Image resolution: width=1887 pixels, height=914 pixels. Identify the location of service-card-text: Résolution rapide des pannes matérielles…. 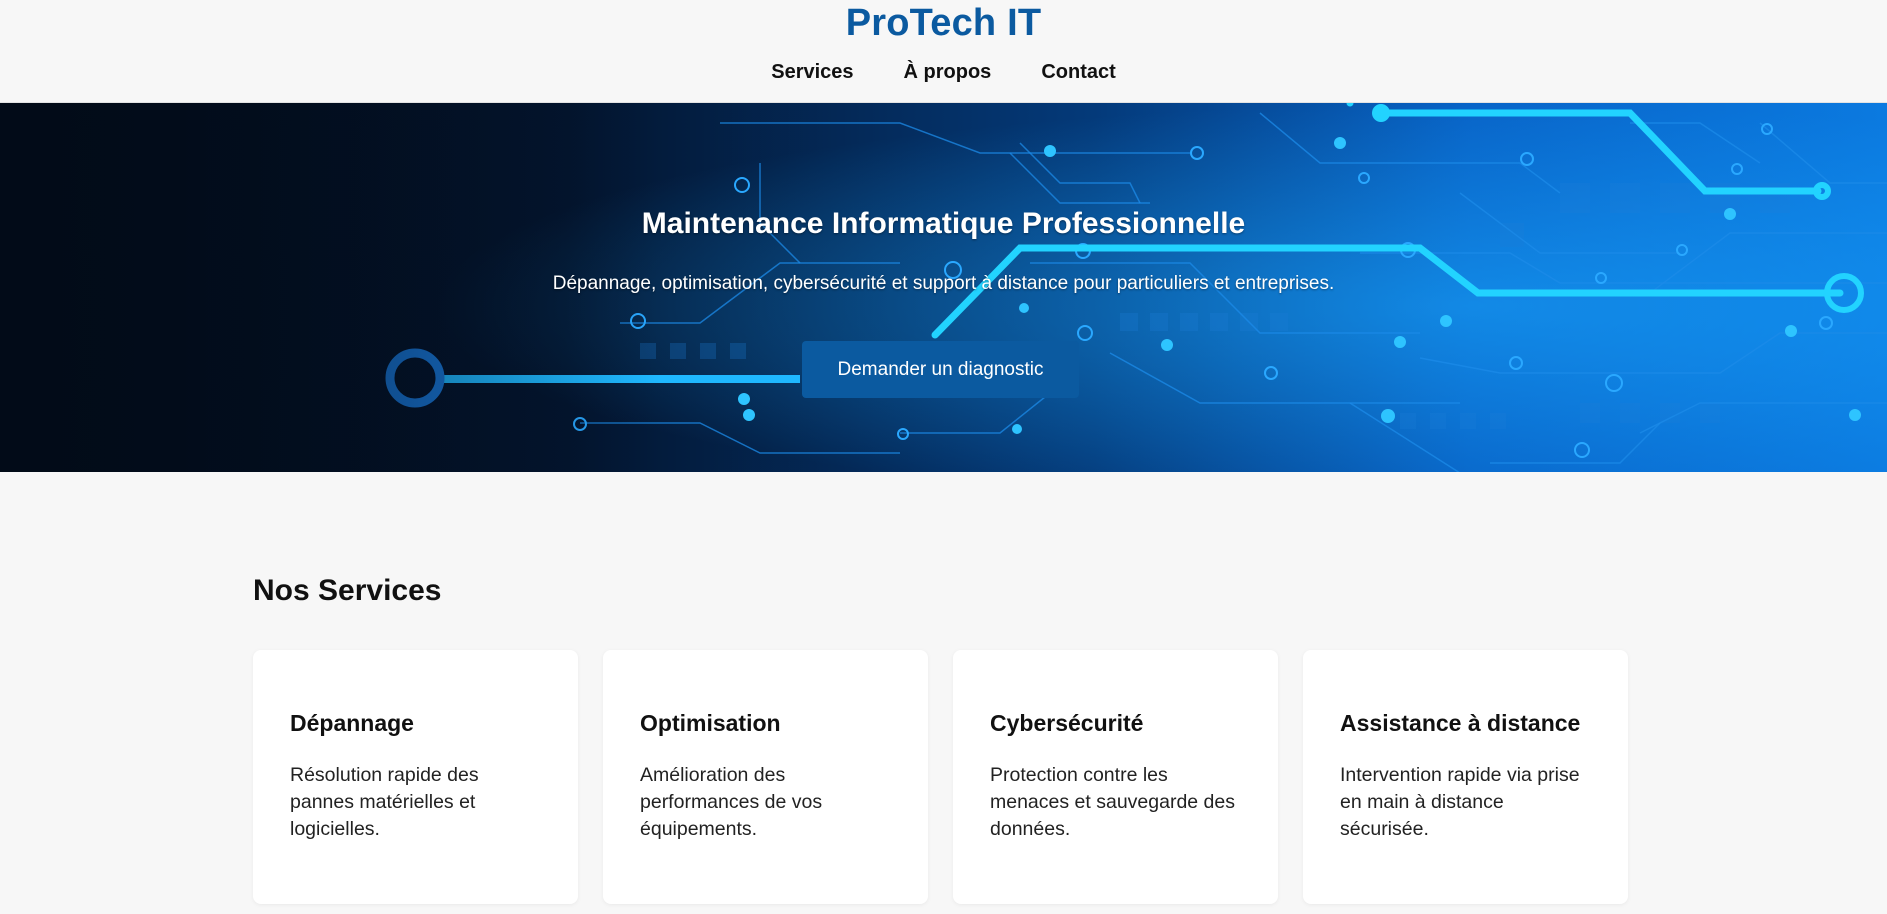
(384, 802).